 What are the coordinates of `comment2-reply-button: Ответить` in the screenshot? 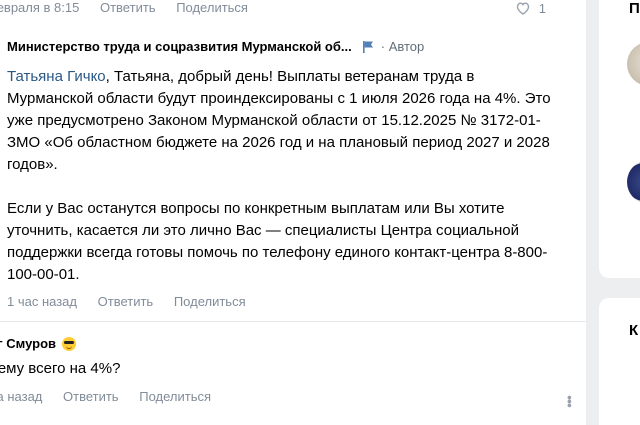 It's located at (91, 396).